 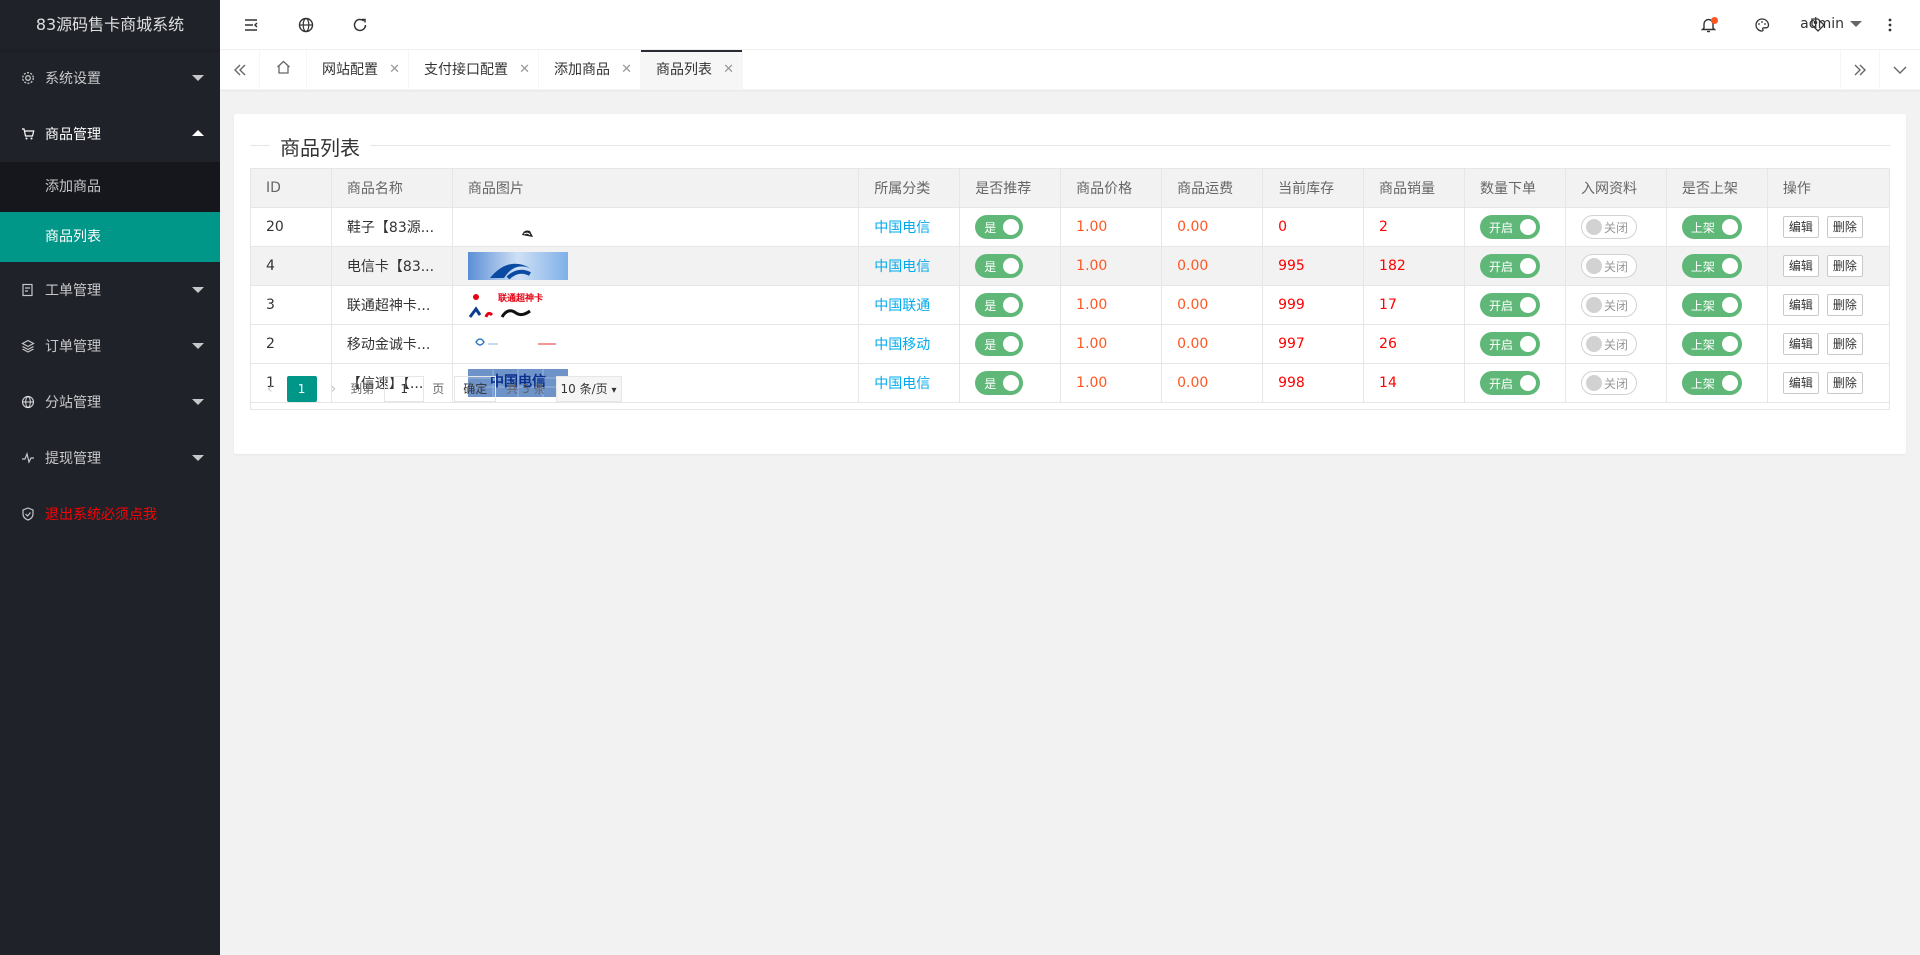 What do you see at coordinates (110, 237) in the screenshot?
I see `sidebar-subitem-goods-list: 商品列表` at bounding box center [110, 237].